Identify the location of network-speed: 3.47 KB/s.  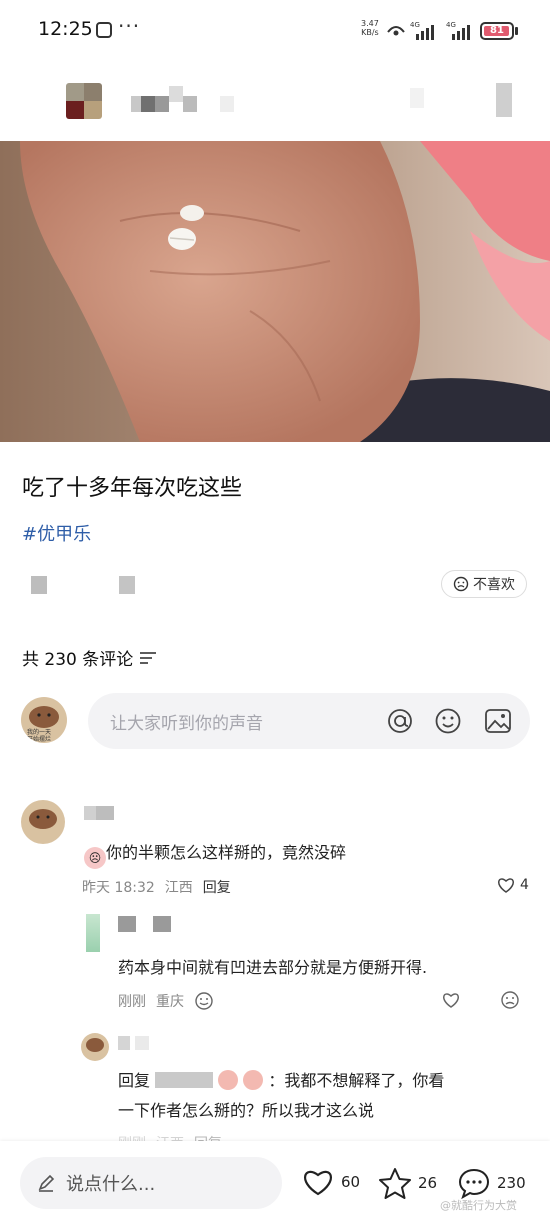
(370, 28).